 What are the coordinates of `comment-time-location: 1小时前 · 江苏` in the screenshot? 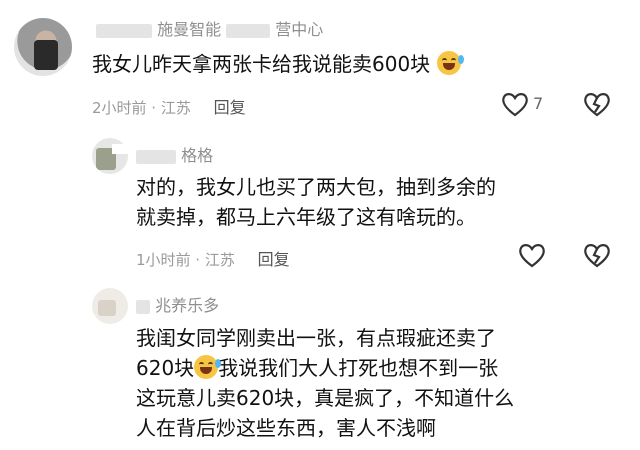 It's located at (185, 260).